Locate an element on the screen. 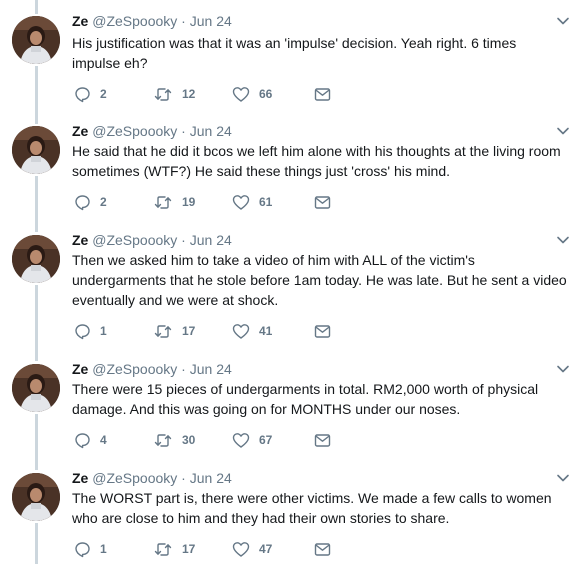  tweet-text-line: impulse eh? is located at coordinates (110, 63).